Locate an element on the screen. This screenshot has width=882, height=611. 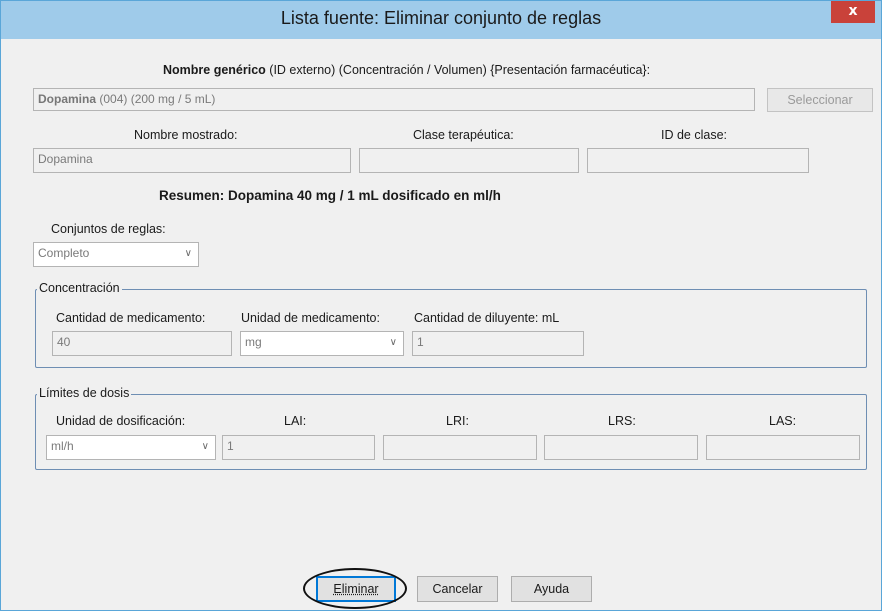
generic-name-value-rest: (004) (200 mg / 5 mL) is located at coordinates (157, 99).